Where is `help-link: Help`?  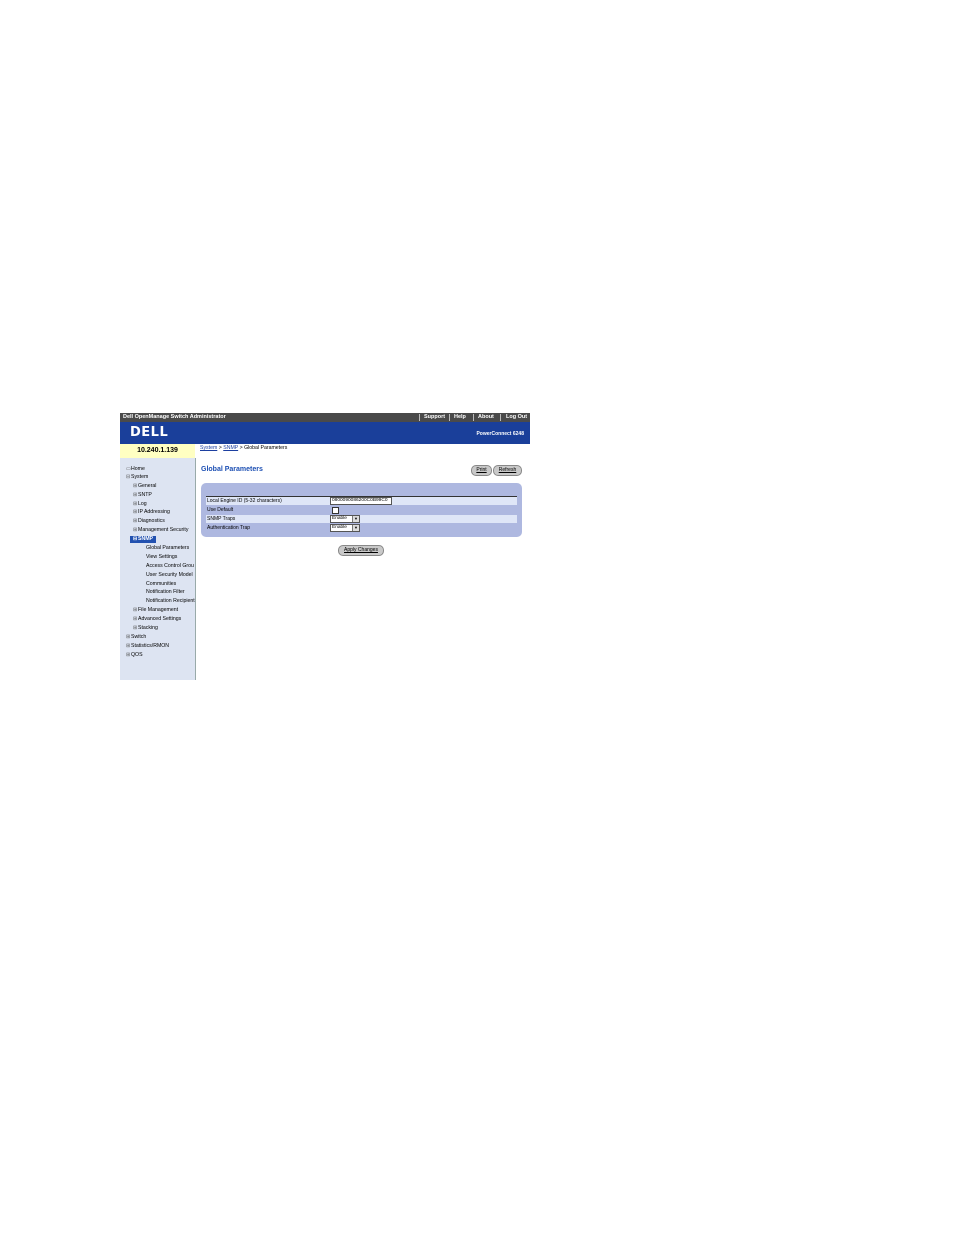 help-link: Help is located at coordinates (460, 417).